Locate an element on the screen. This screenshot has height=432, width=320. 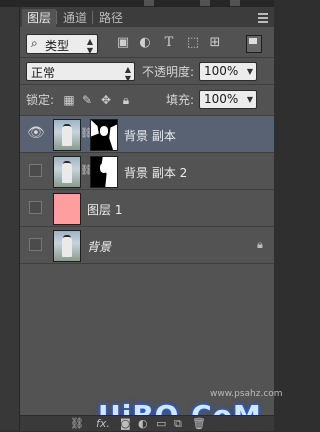
watermark-url: www.psahz.com is located at coordinates (246, 394).